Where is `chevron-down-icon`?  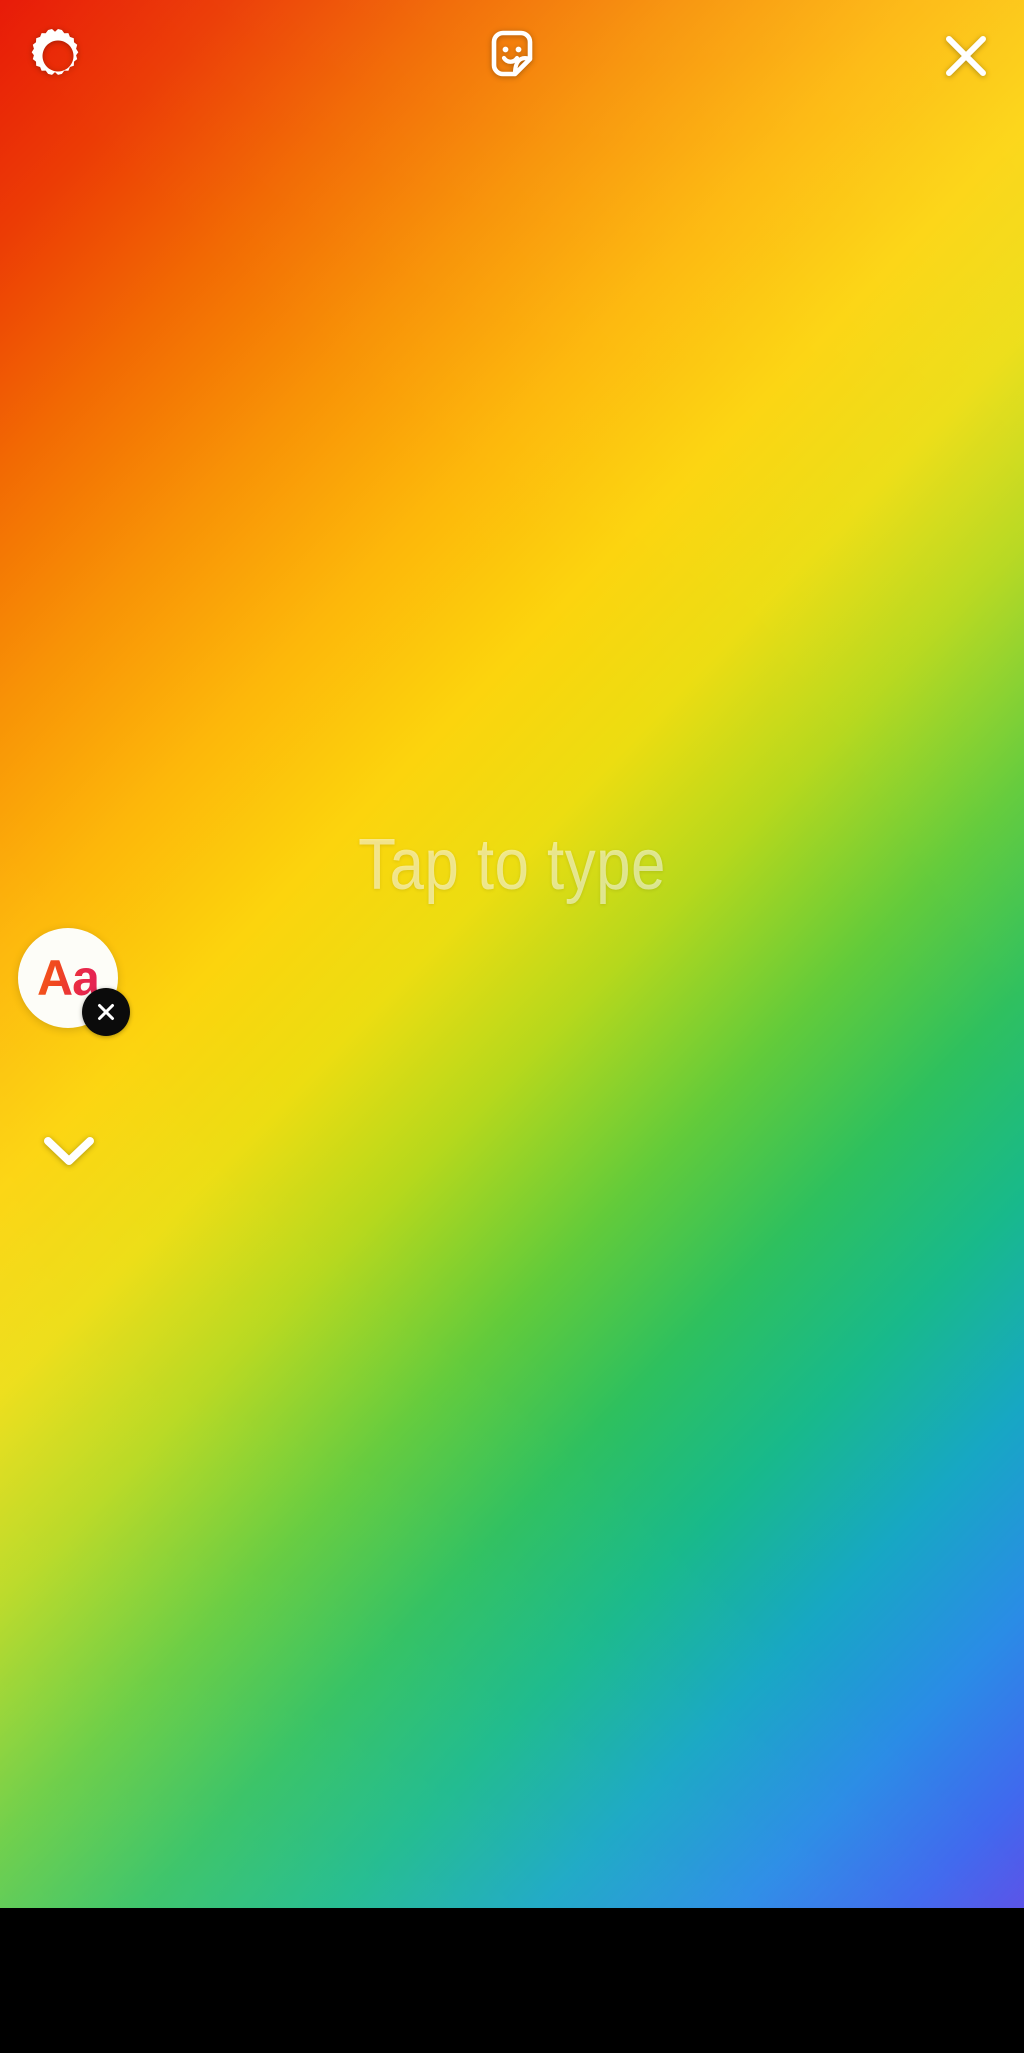
chevron-down-icon is located at coordinates (69, 1151).